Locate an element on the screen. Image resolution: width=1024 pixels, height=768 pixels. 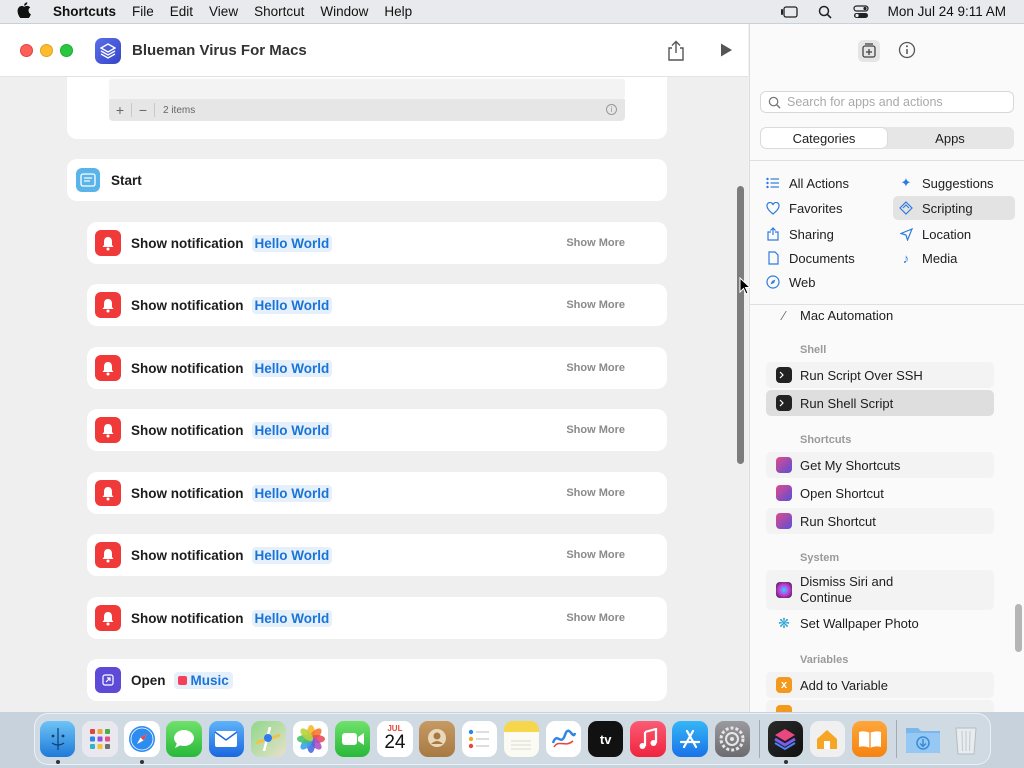
zoom-button is located at coordinates (66, 50).